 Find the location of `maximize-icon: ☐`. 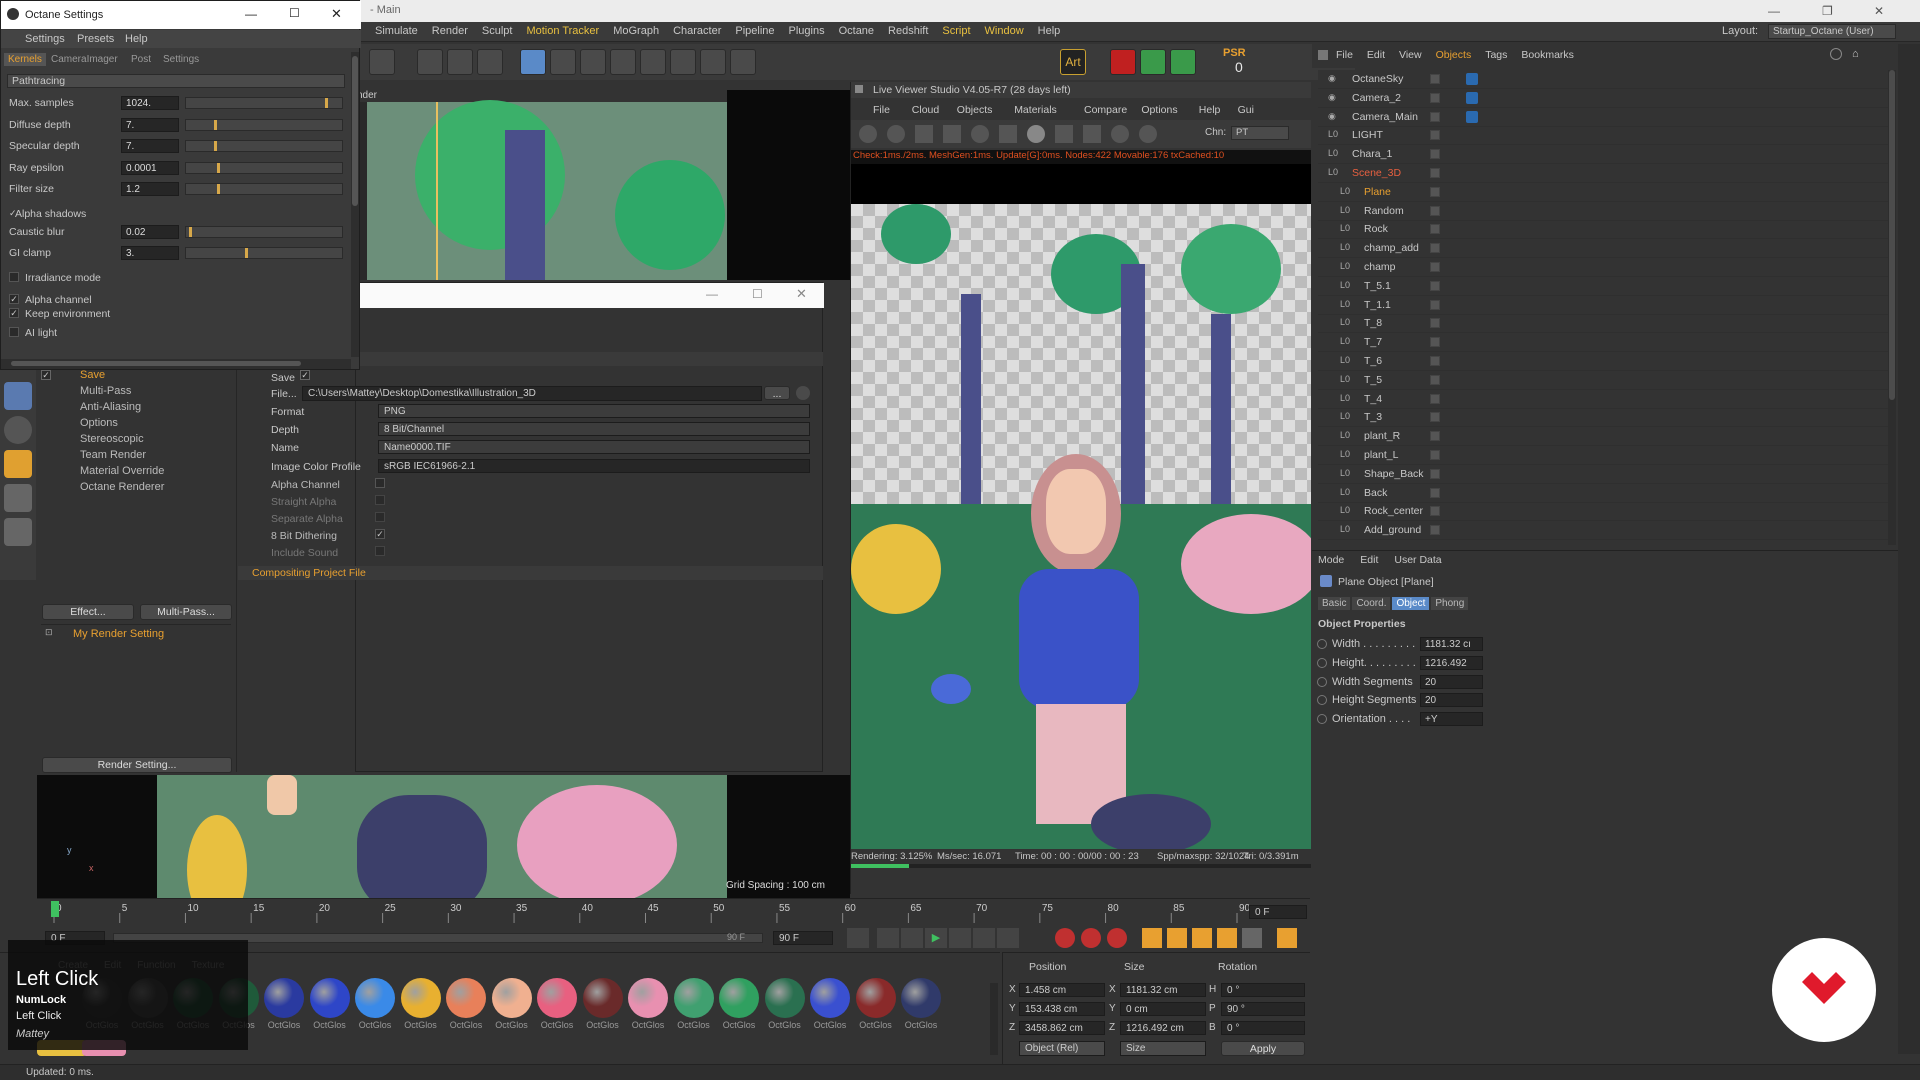

maximize-icon: ☐ is located at coordinates (757, 294).